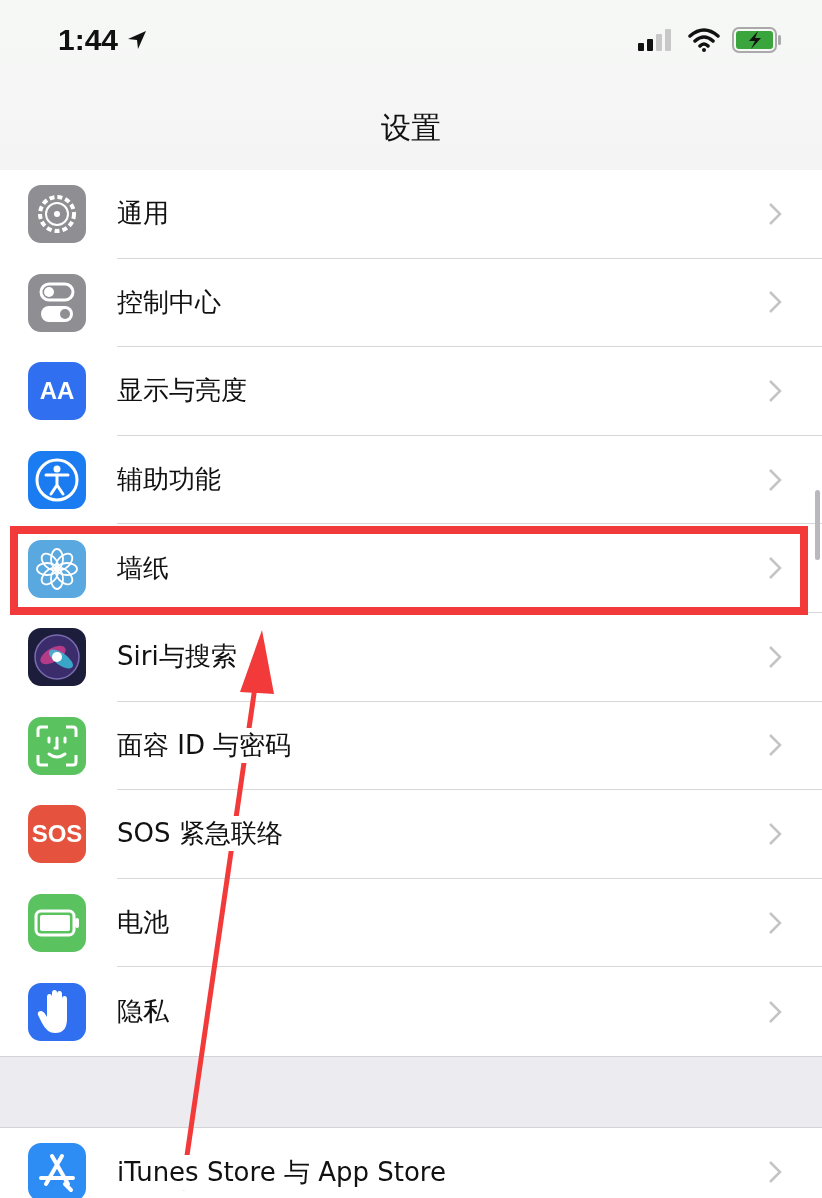 This screenshot has width=822, height=1198. Describe the element at coordinates (88, 40) in the screenshot. I see `status-time: 1:44` at that location.